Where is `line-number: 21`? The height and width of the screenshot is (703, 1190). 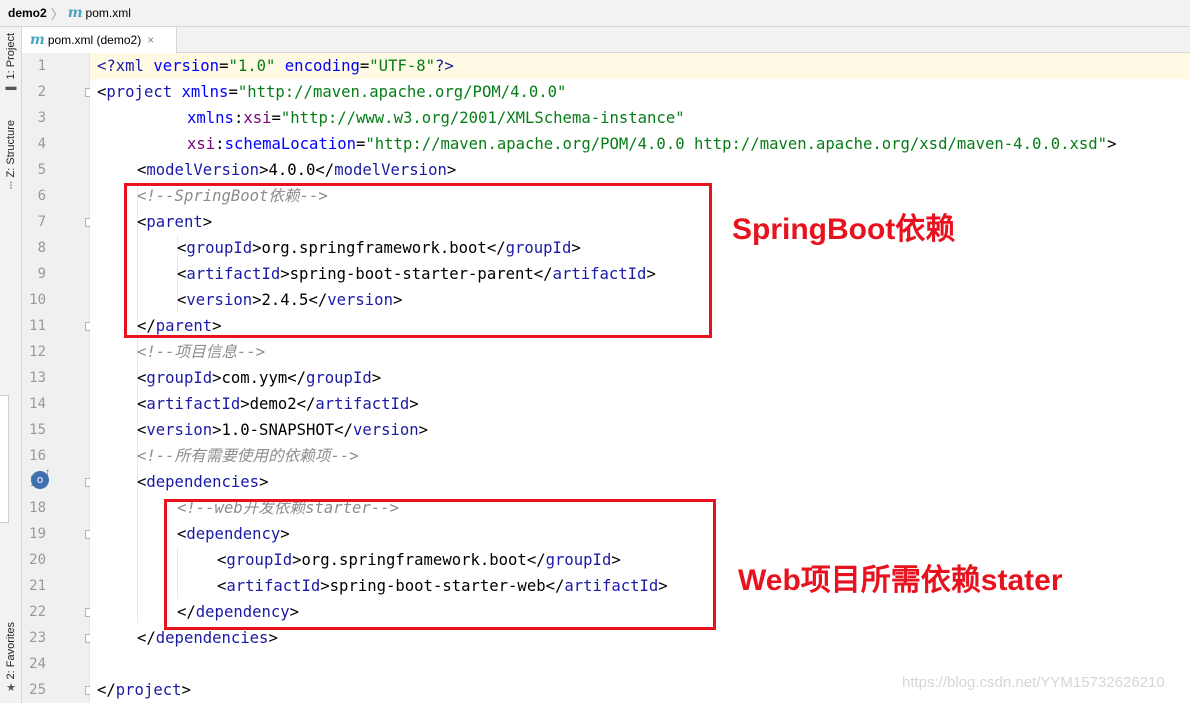
line-number: 21 is located at coordinates (37, 586).